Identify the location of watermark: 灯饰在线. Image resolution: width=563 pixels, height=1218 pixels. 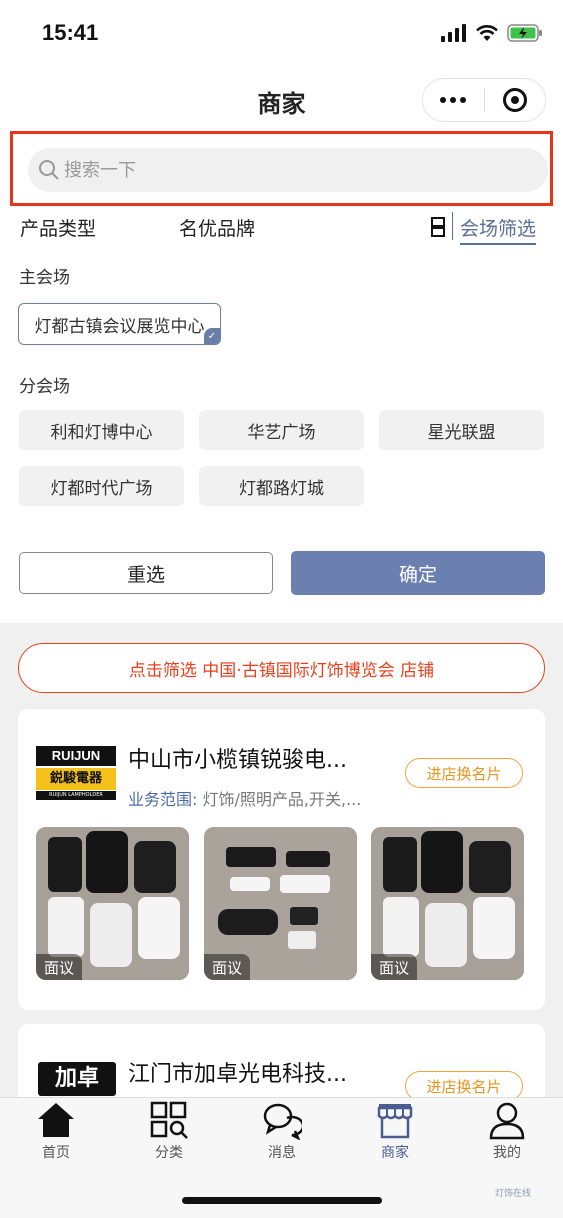
(513, 1194).